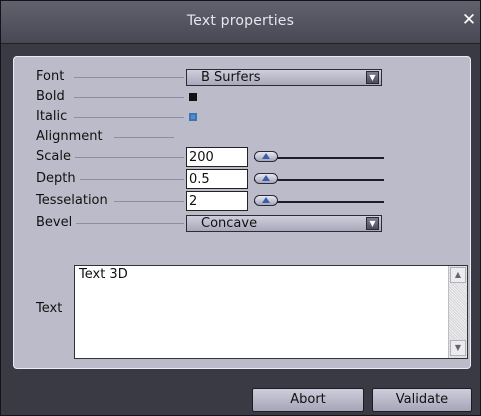  I want to click on title-bar: Text properties ✕, so click(240, 22).